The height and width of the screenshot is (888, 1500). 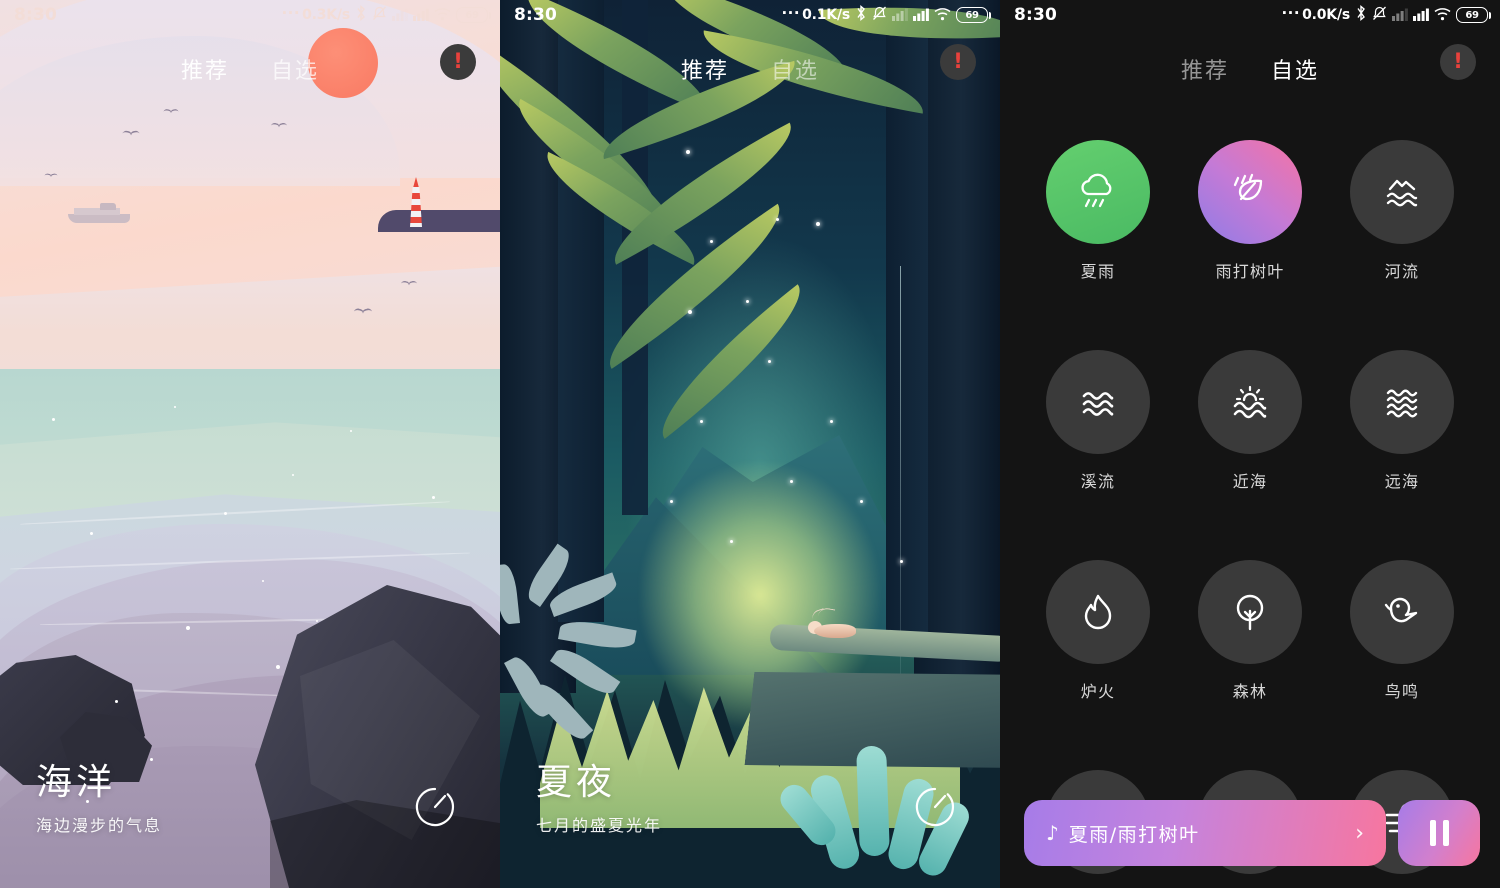 I want to click on sound-item-forest: 森林, so click(x=1250, y=631).